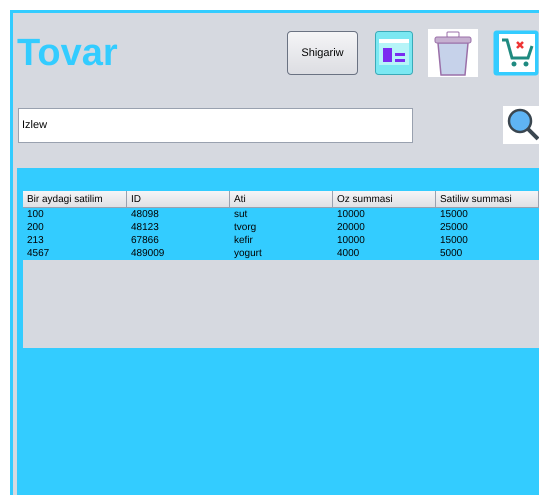  What do you see at coordinates (68, 53) in the screenshot?
I see `app-title: Tovar` at bounding box center [68, 53].